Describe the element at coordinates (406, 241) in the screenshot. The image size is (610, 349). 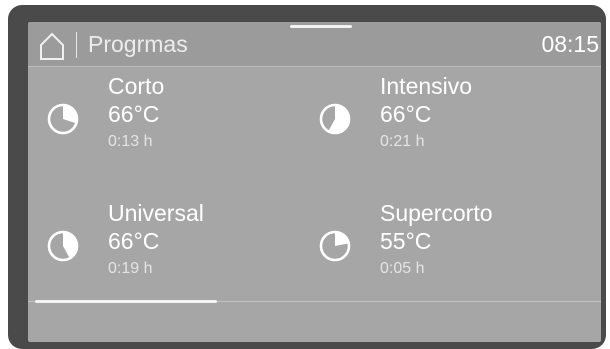
I see `program-temperature: 55°C` at that location.